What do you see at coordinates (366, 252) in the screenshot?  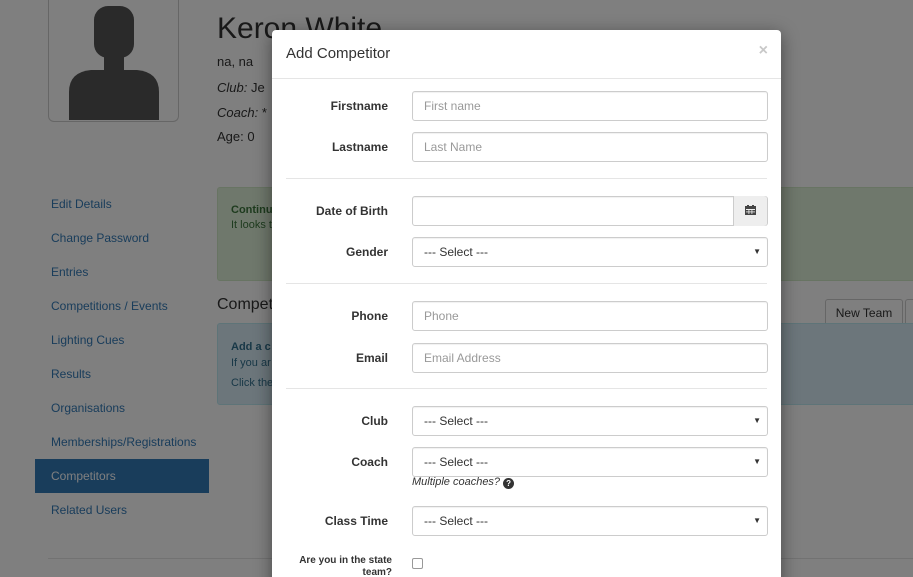 I see `gender-label: Gender` at bounding box center [366, 252].